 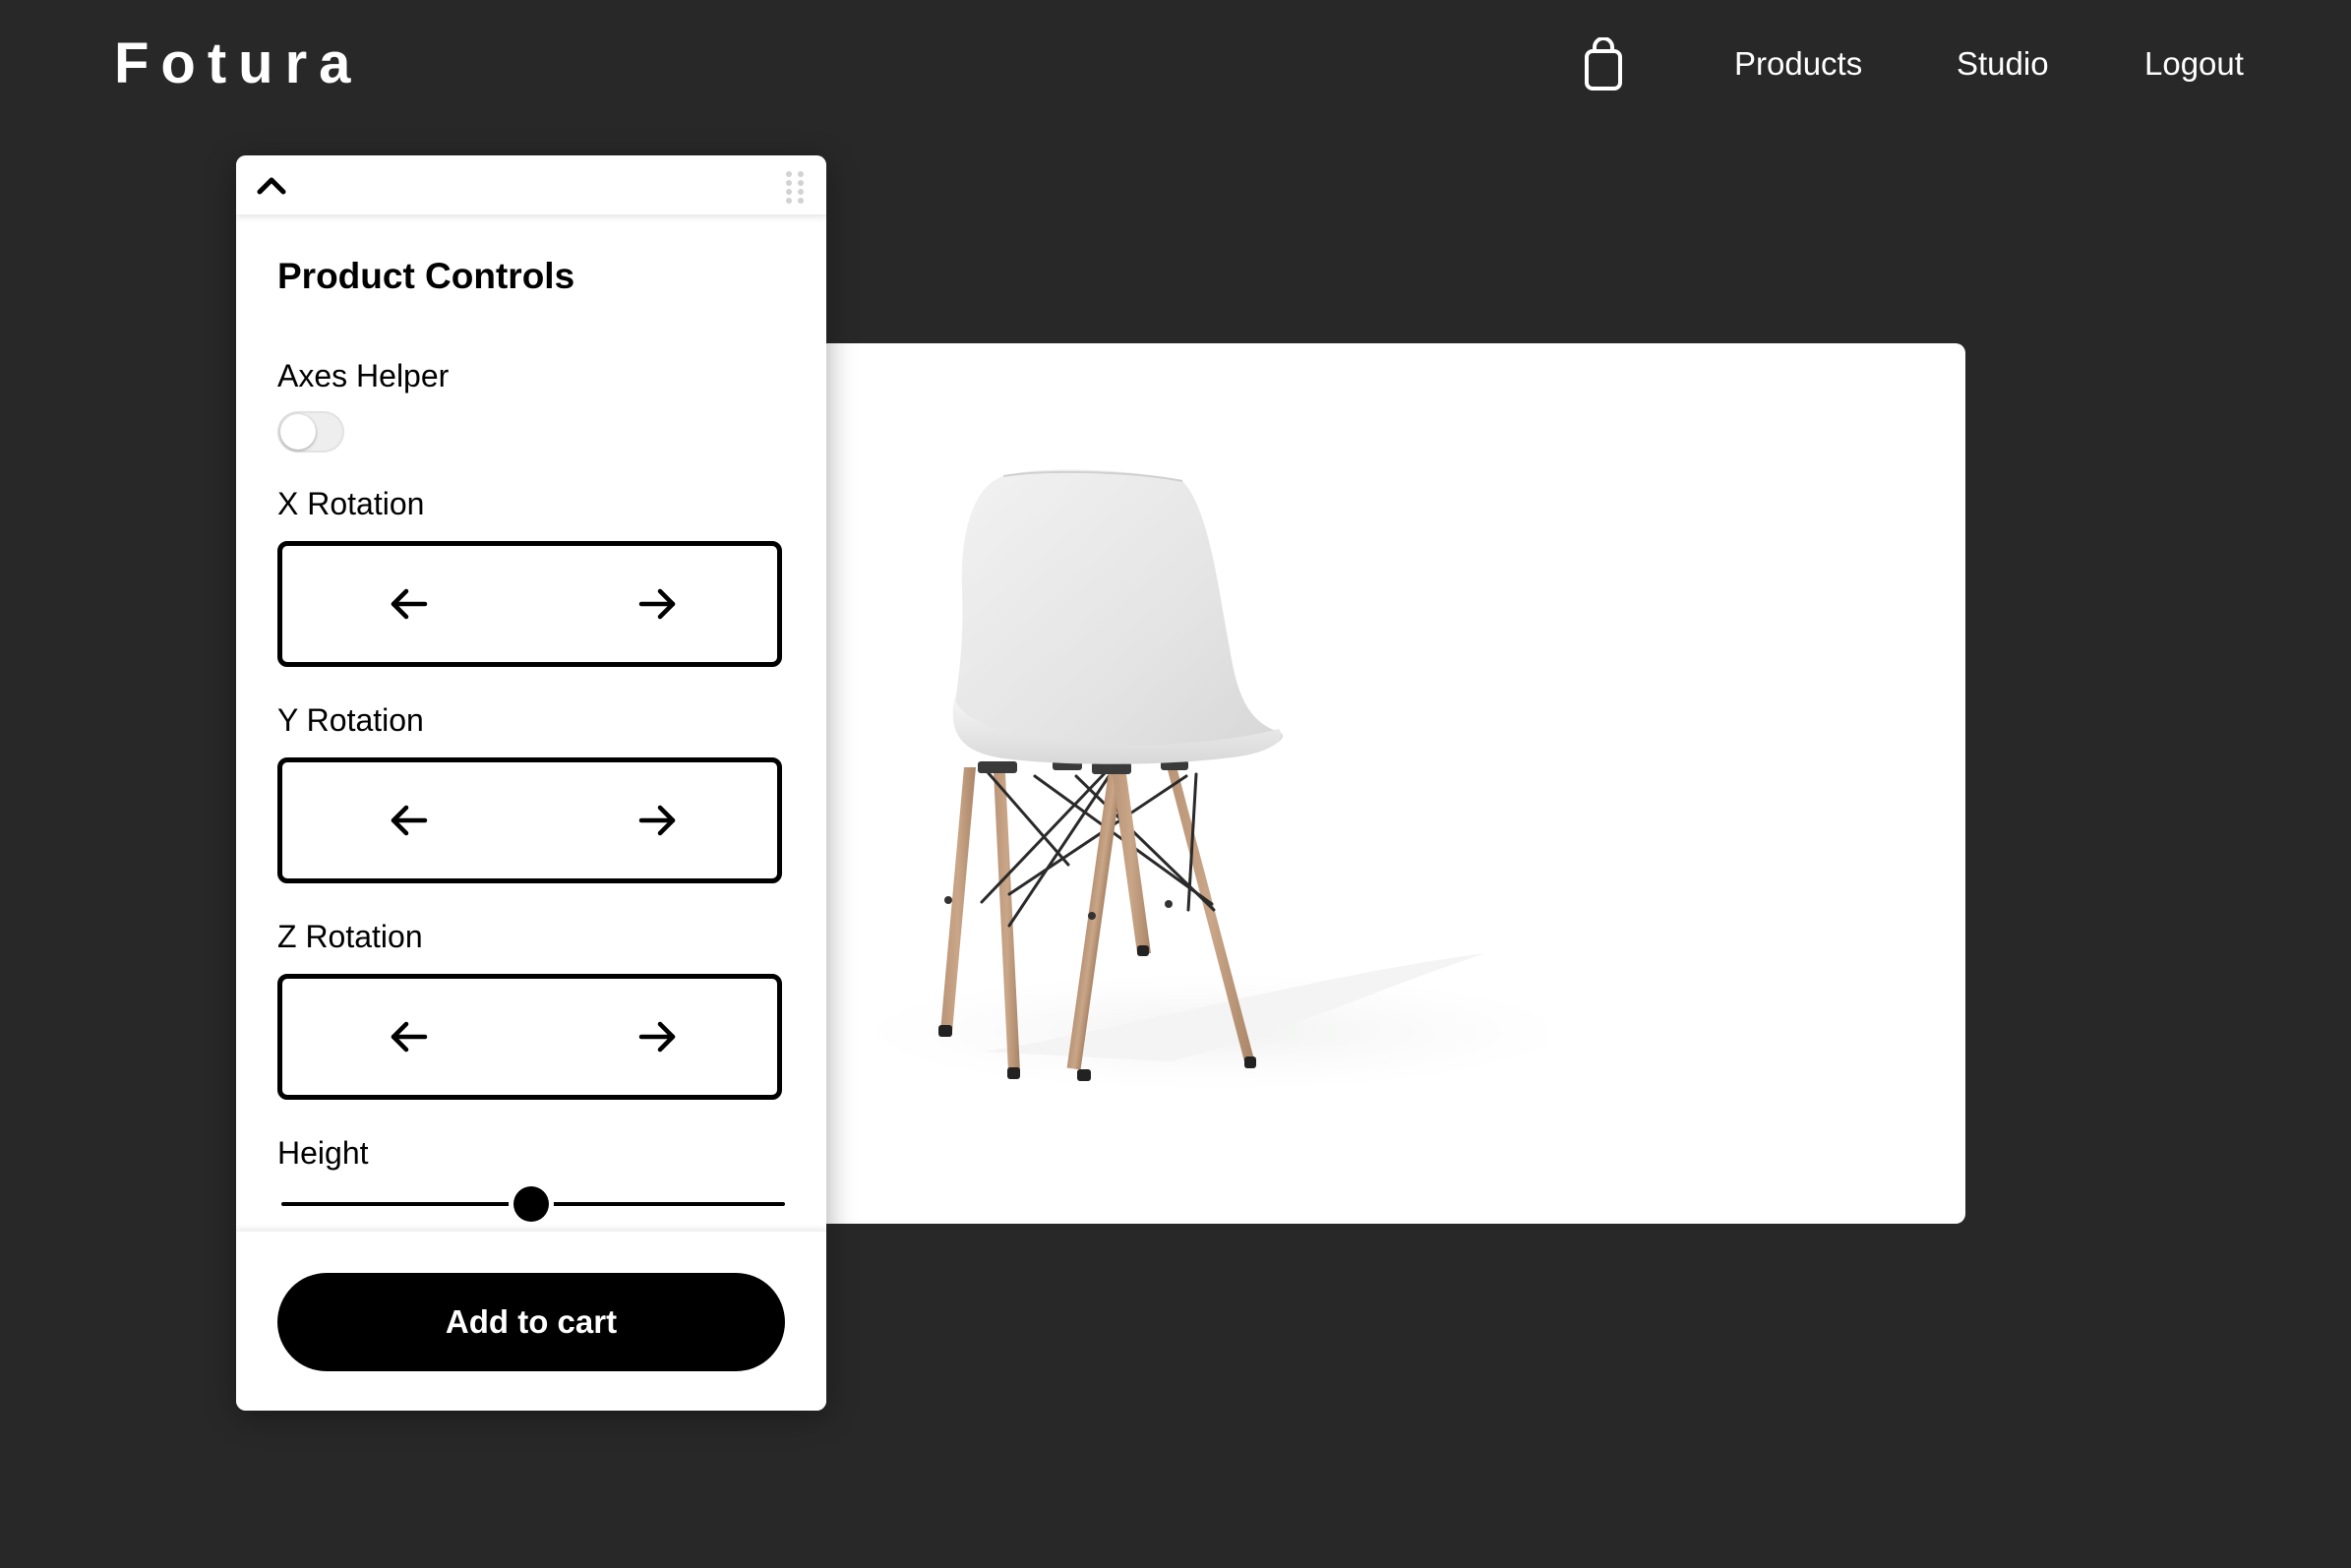 I want to click on panel-title: Product Controls, so click(x=426, y=276).